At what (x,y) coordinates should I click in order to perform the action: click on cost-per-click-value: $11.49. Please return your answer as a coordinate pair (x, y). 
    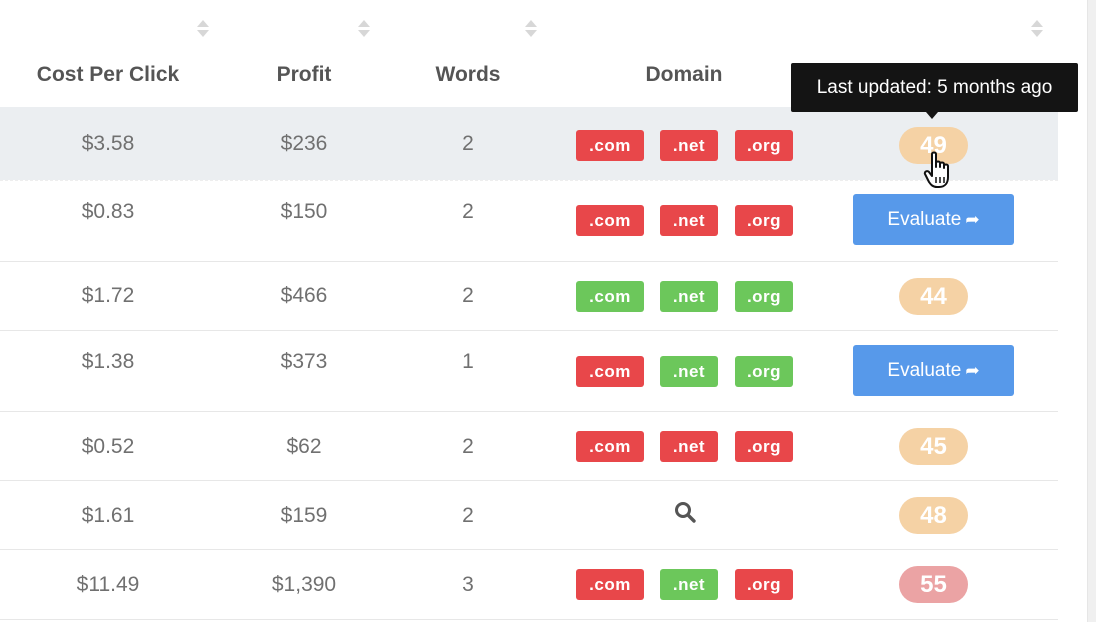
    Looking at the image, I should click on (108, 584).